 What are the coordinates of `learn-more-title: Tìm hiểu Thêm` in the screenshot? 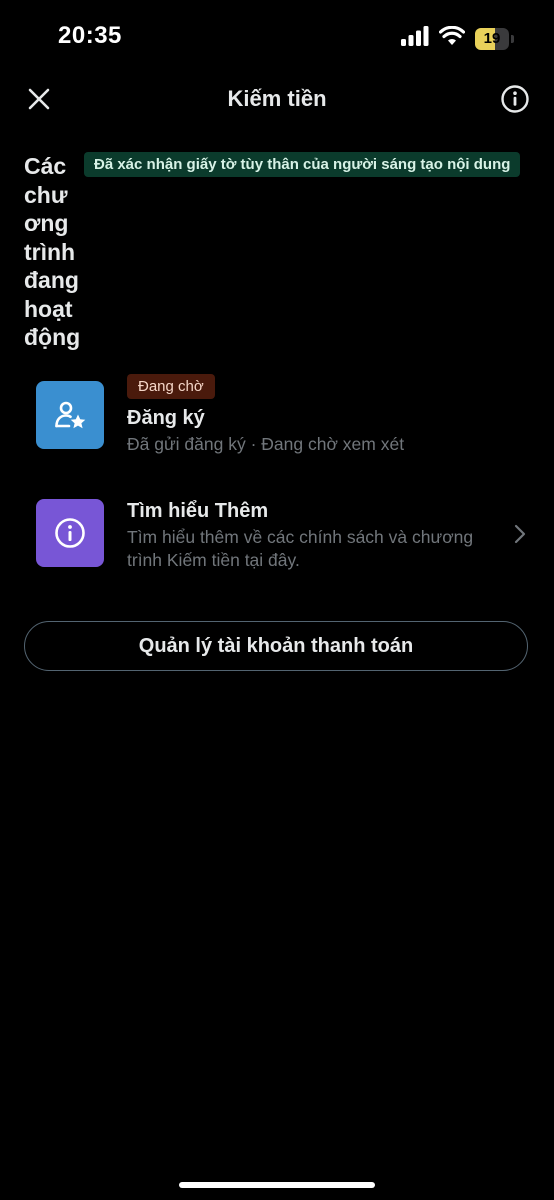 It's located at (198, 511).